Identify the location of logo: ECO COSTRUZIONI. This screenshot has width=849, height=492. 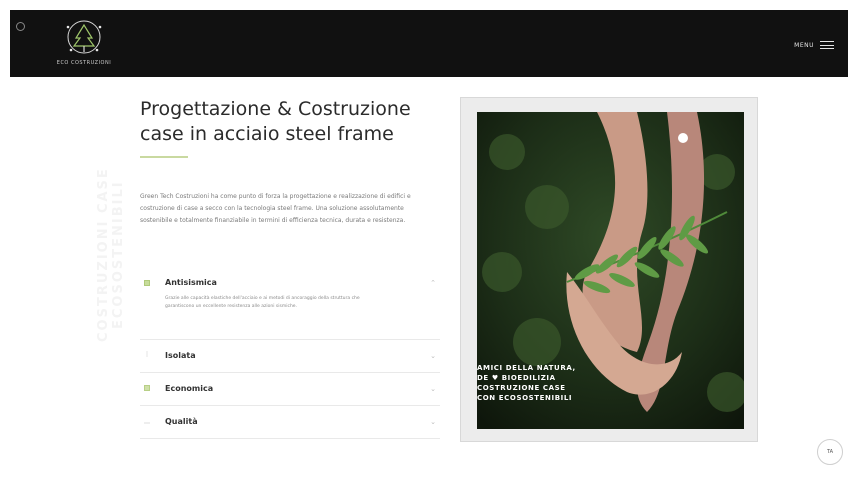
(84, 44).